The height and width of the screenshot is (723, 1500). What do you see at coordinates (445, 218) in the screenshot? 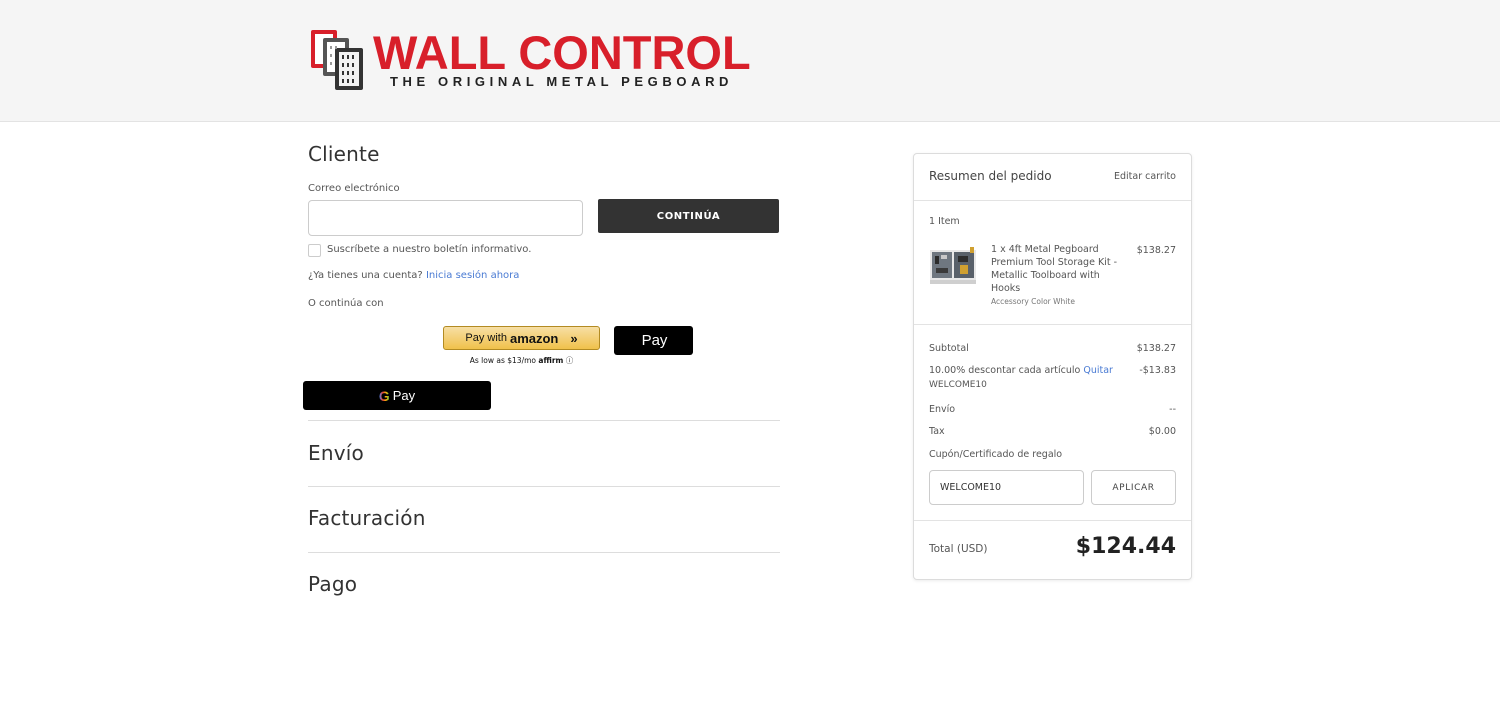
I see `email-input` at bounding box center [445, 218].